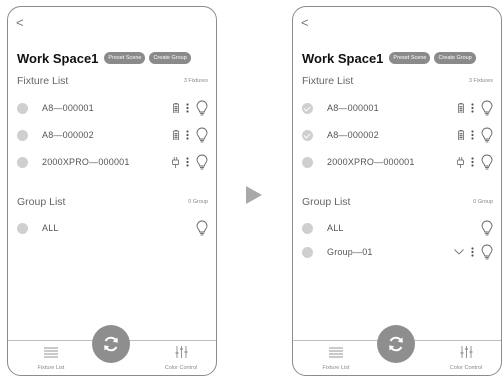  Describe the element at coordinates (254, 197) in the screenshot. I see `play-arrow-icon` at that location.